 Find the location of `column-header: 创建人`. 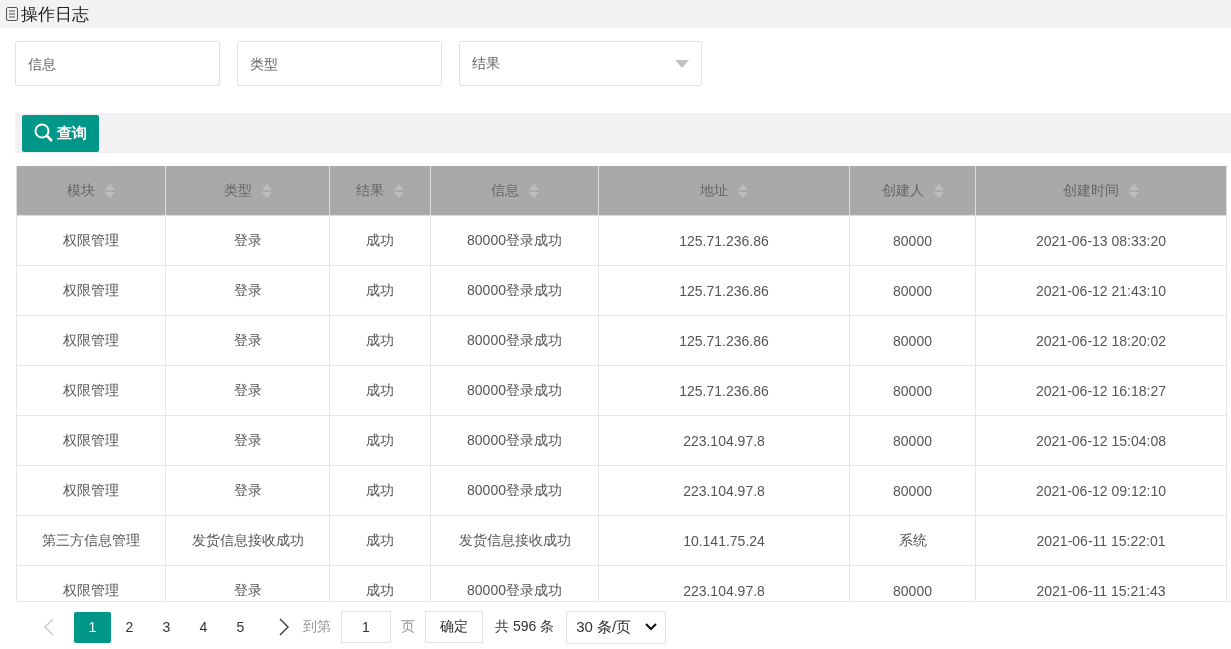

column-header: 创建人 is located at coordinates (902, 190).